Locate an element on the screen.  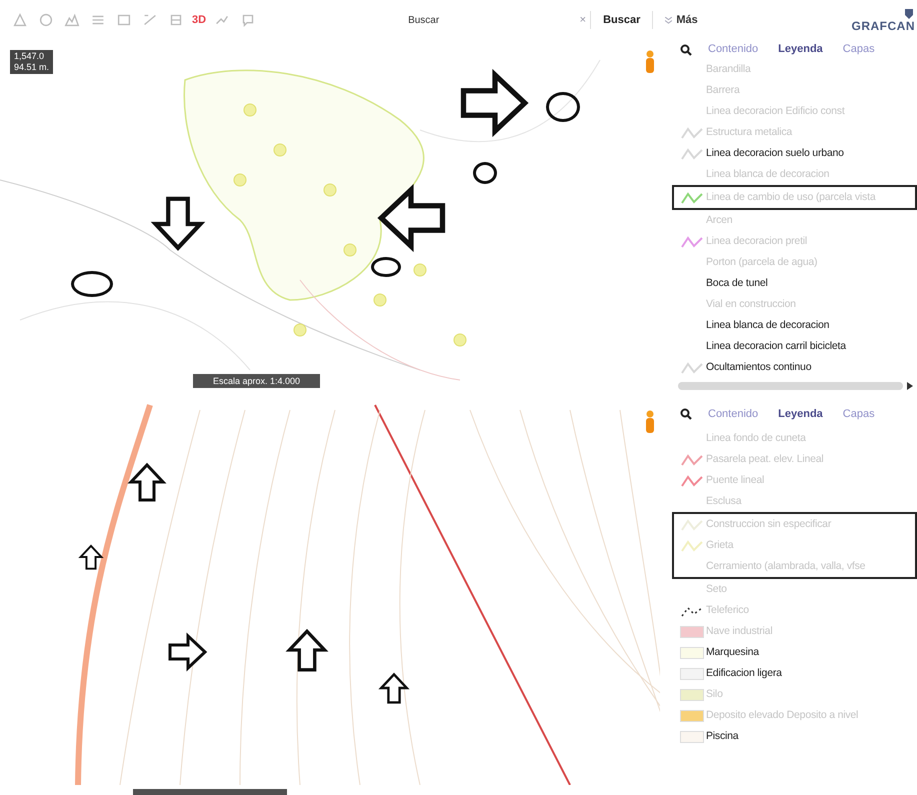
legend-label: Pasarela peat. elev. Lineal is located at coordinates (765, 459).